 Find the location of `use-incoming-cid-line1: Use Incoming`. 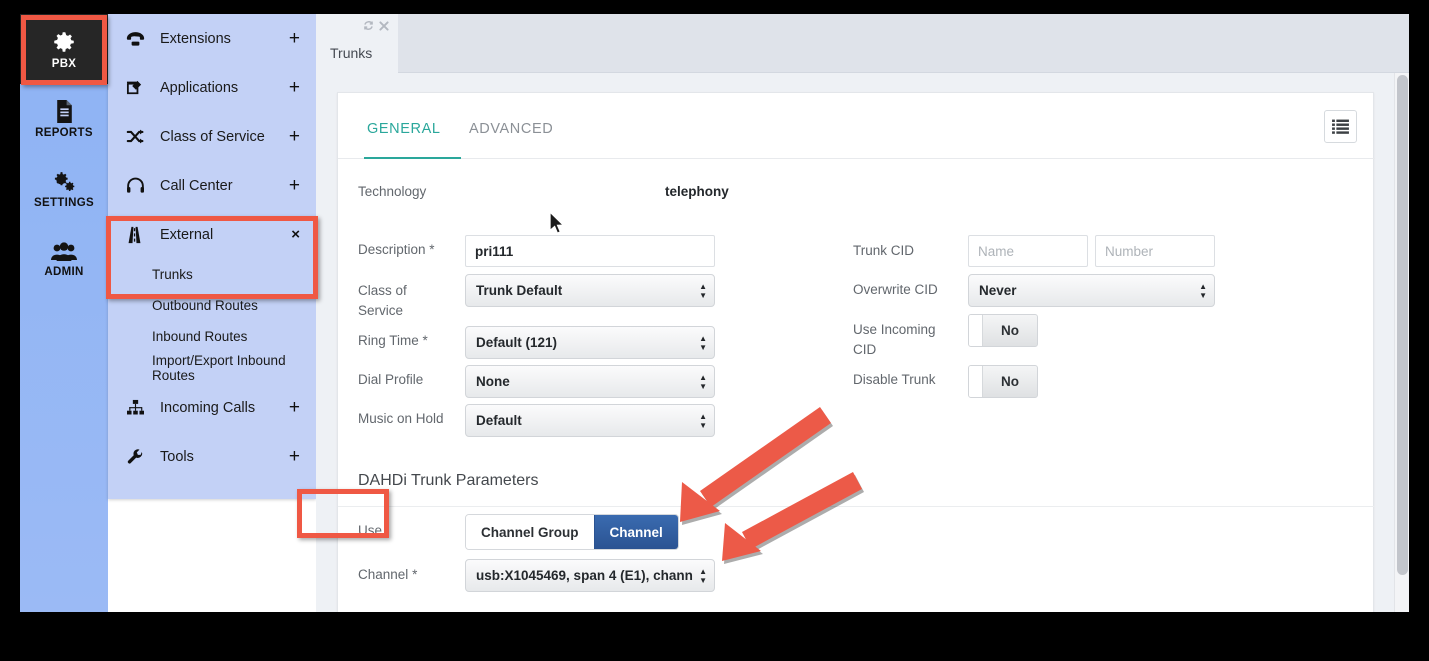

use-incoming-cid-line1: Use Incoming is located at coordinates (894, 329).